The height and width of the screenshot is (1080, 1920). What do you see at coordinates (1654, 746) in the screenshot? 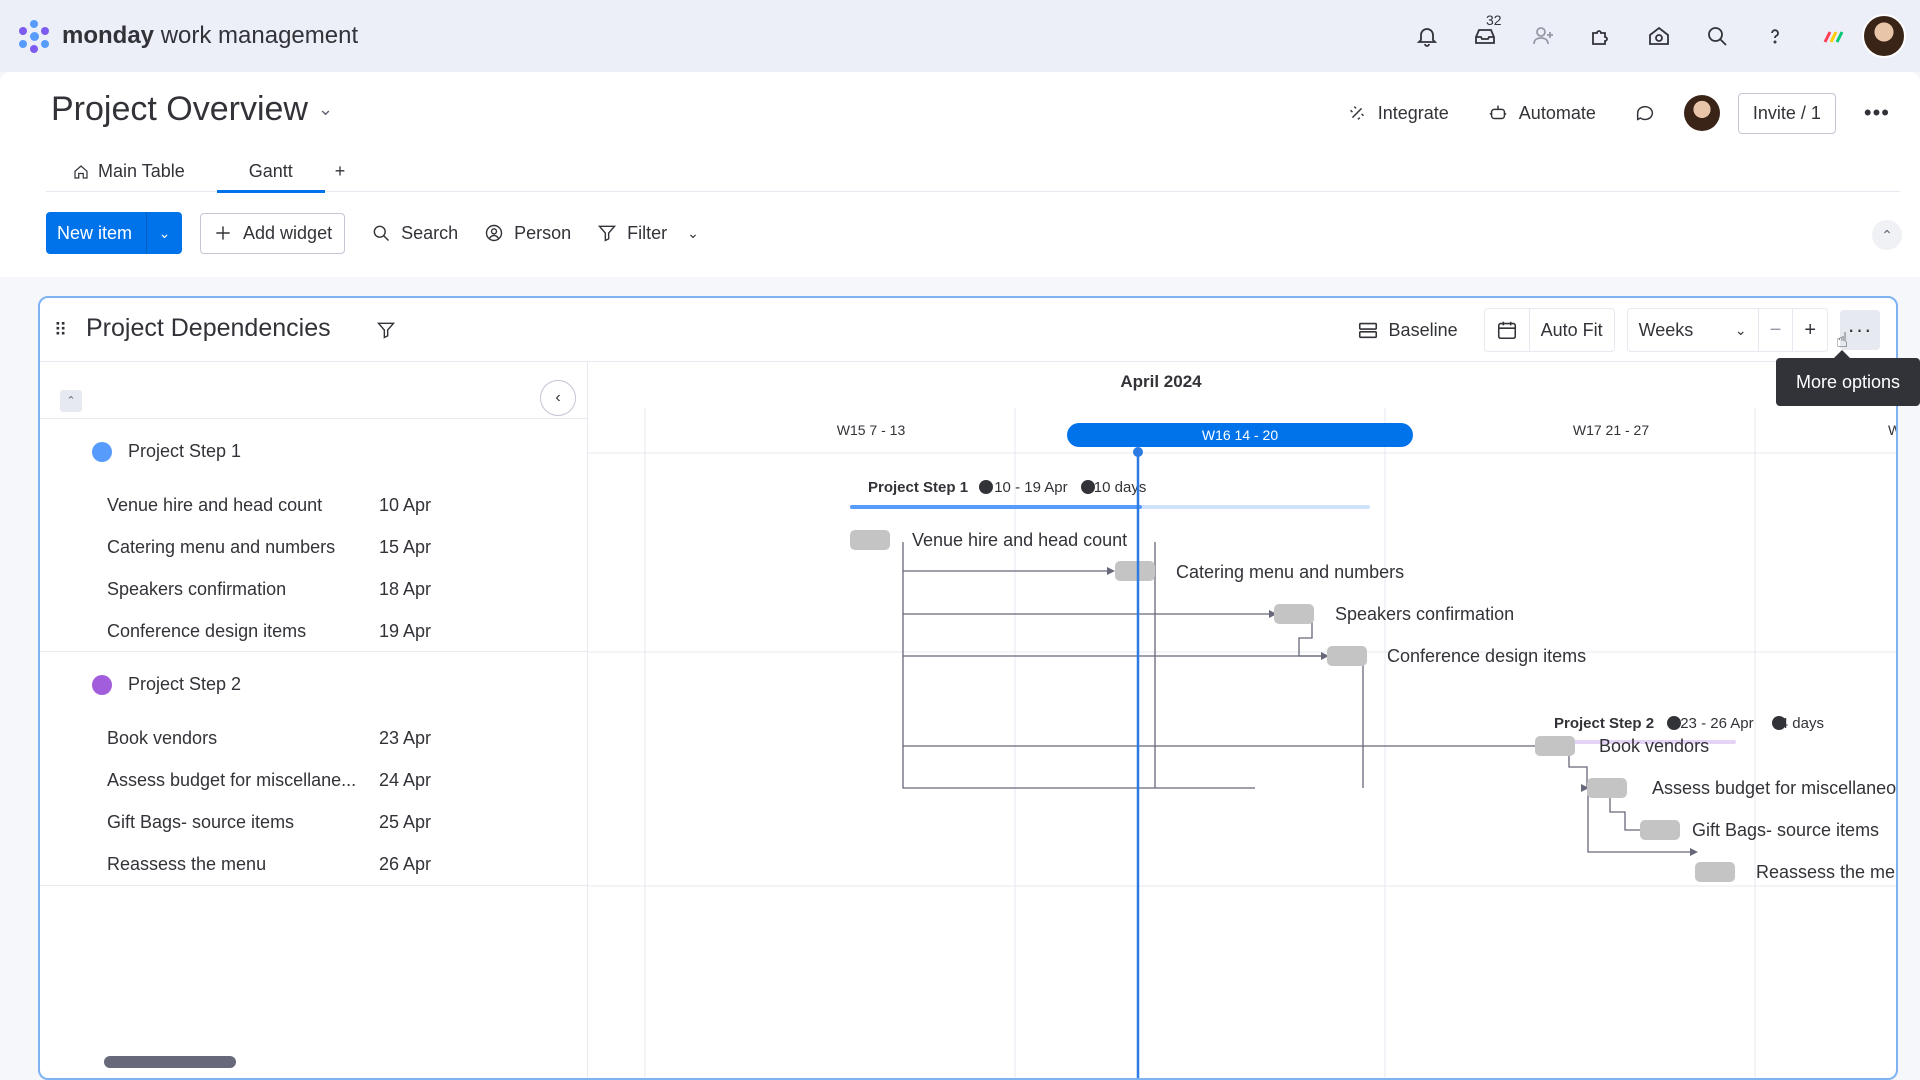
I see `task-bar-label: Book vendors` at bounding box center [1654, 746].